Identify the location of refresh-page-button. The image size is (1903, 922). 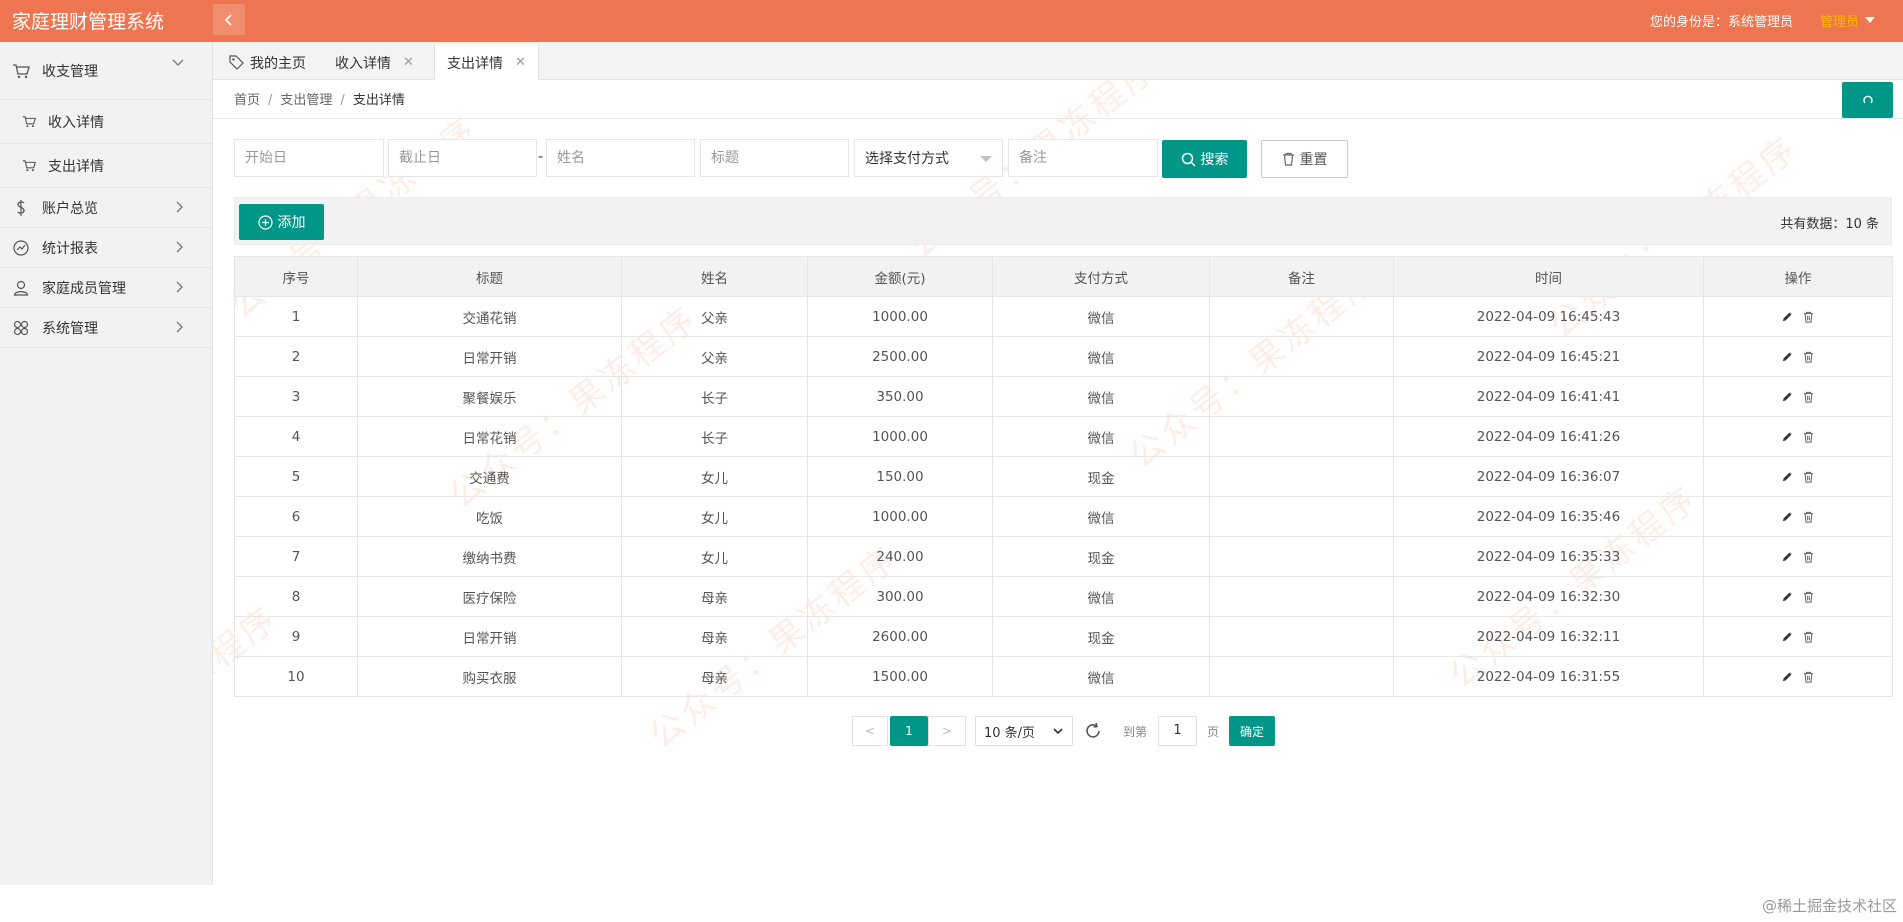
(1867, 100).